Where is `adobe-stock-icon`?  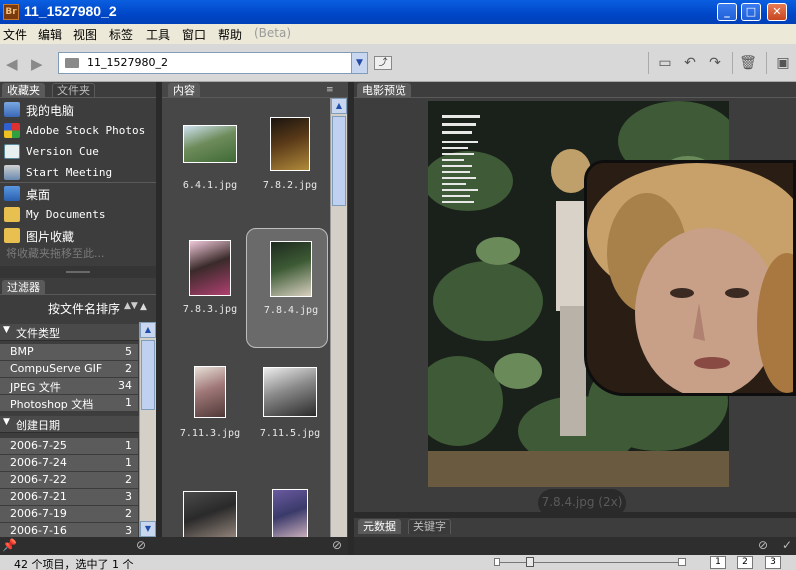
adobe-stock-icon is located at coordinates (12, 130).